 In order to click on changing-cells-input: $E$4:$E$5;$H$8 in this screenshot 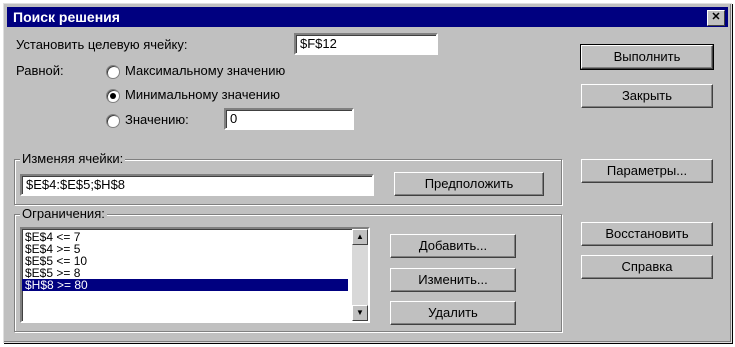, I will do `click(197, 185)`.